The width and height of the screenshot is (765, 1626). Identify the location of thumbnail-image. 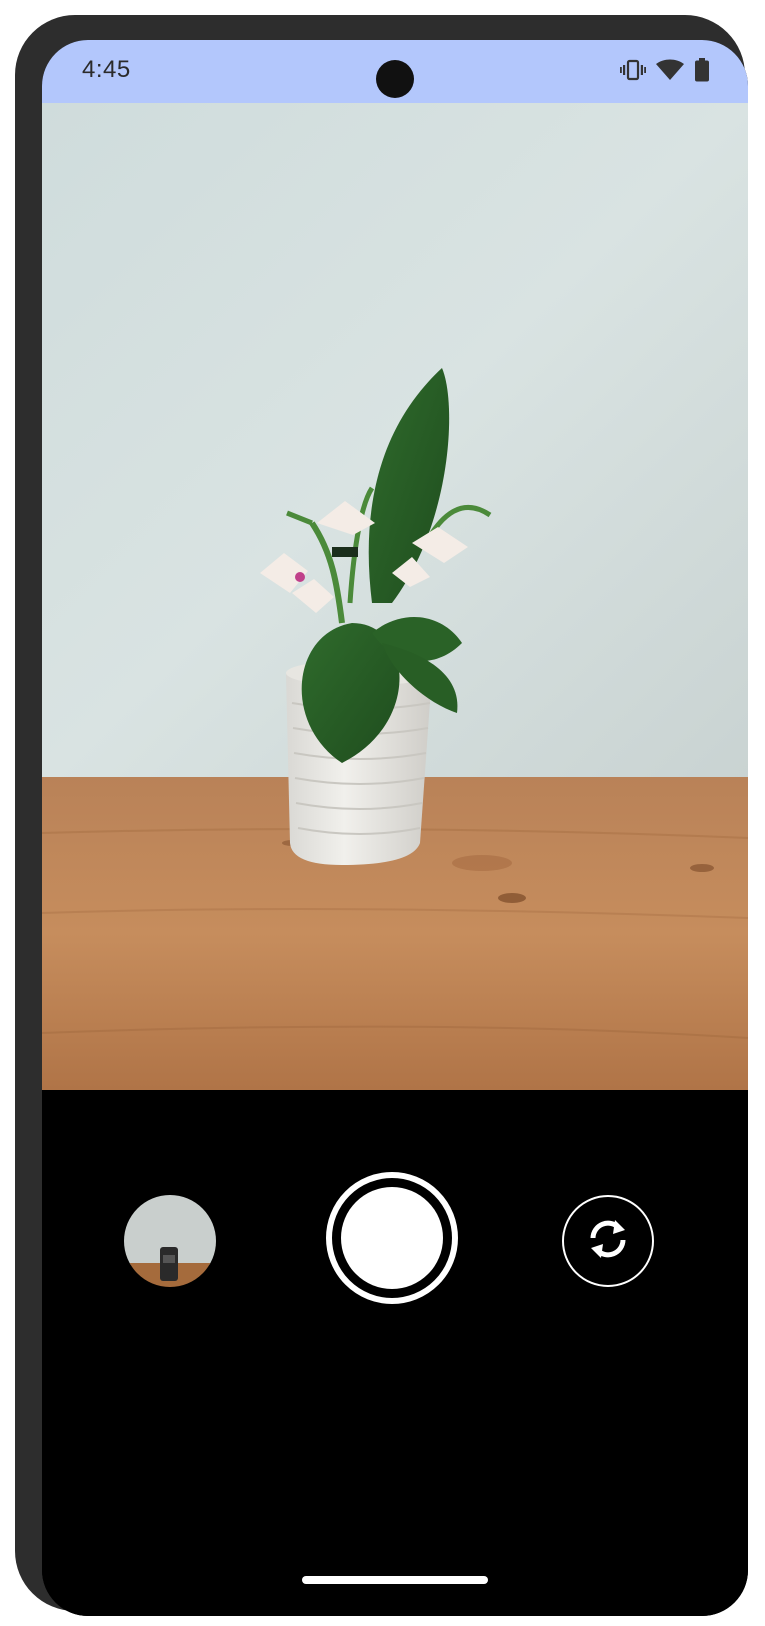
(170, 1241).